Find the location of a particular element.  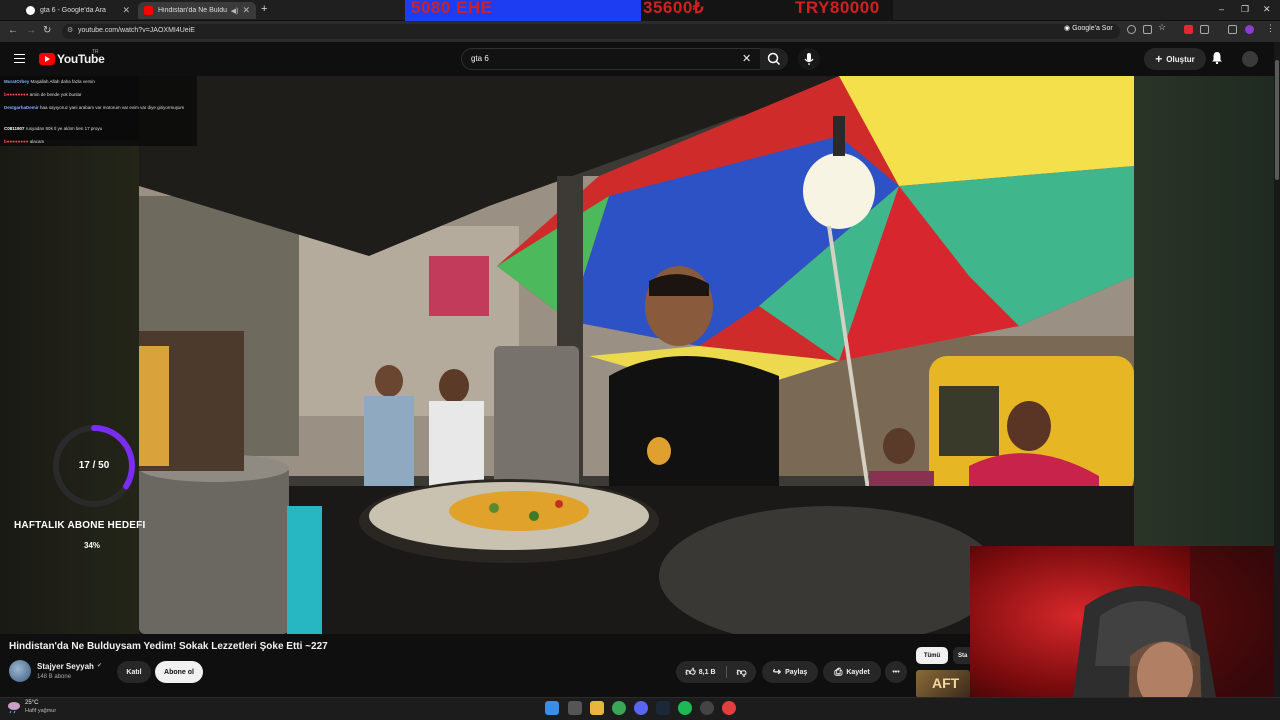

weather-temp: 25°C is located at coordinates (32, 703).